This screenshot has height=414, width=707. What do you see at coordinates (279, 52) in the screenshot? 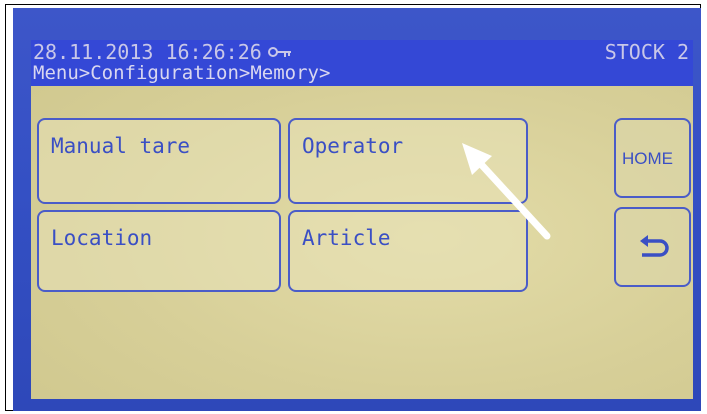
I see `key-icon` at bounding box center [279, 52].